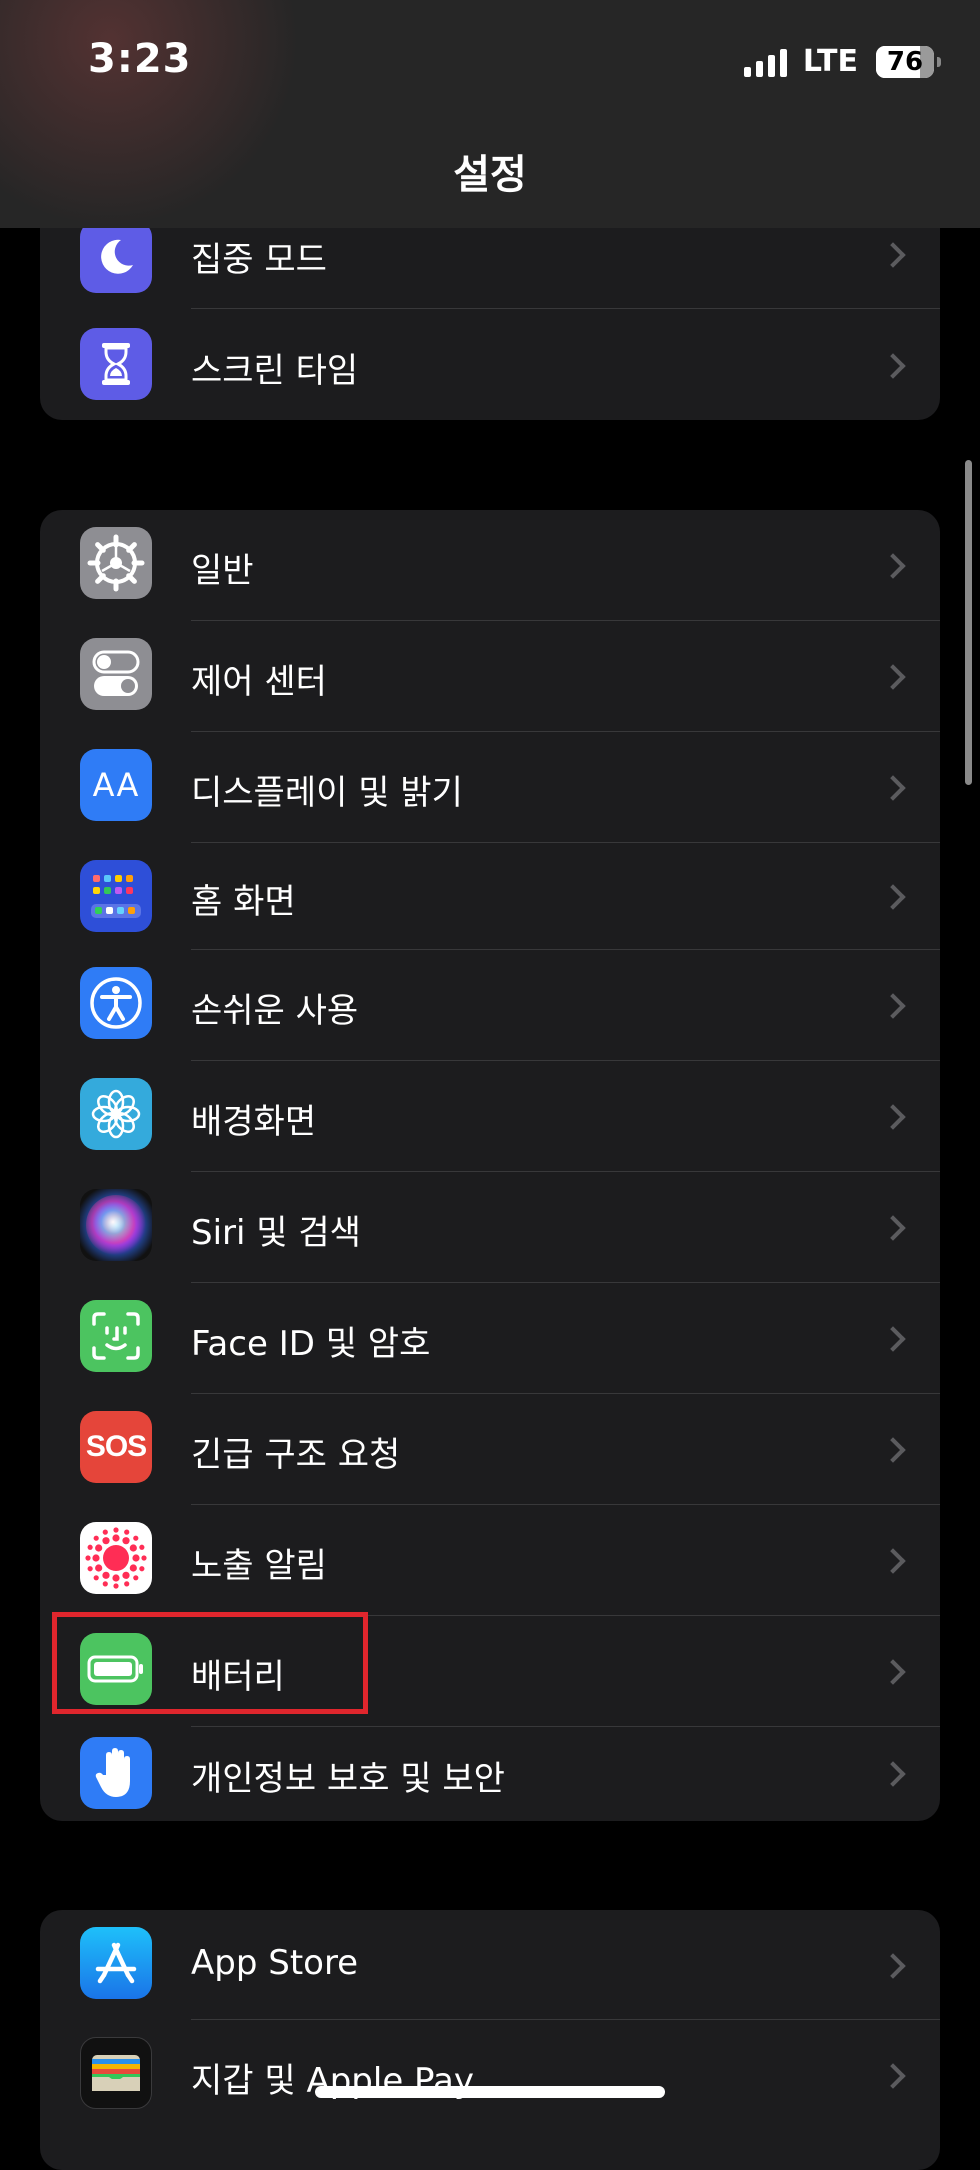  I want to click on hand-icon, so click(116, 1773).